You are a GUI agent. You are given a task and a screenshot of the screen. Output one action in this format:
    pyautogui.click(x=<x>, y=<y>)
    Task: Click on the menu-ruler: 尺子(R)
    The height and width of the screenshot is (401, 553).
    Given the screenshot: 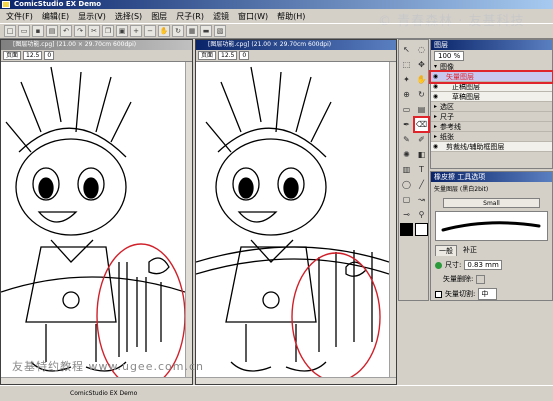 What is the action you would take?
    pyautogui.click(x=190, y=16)
    